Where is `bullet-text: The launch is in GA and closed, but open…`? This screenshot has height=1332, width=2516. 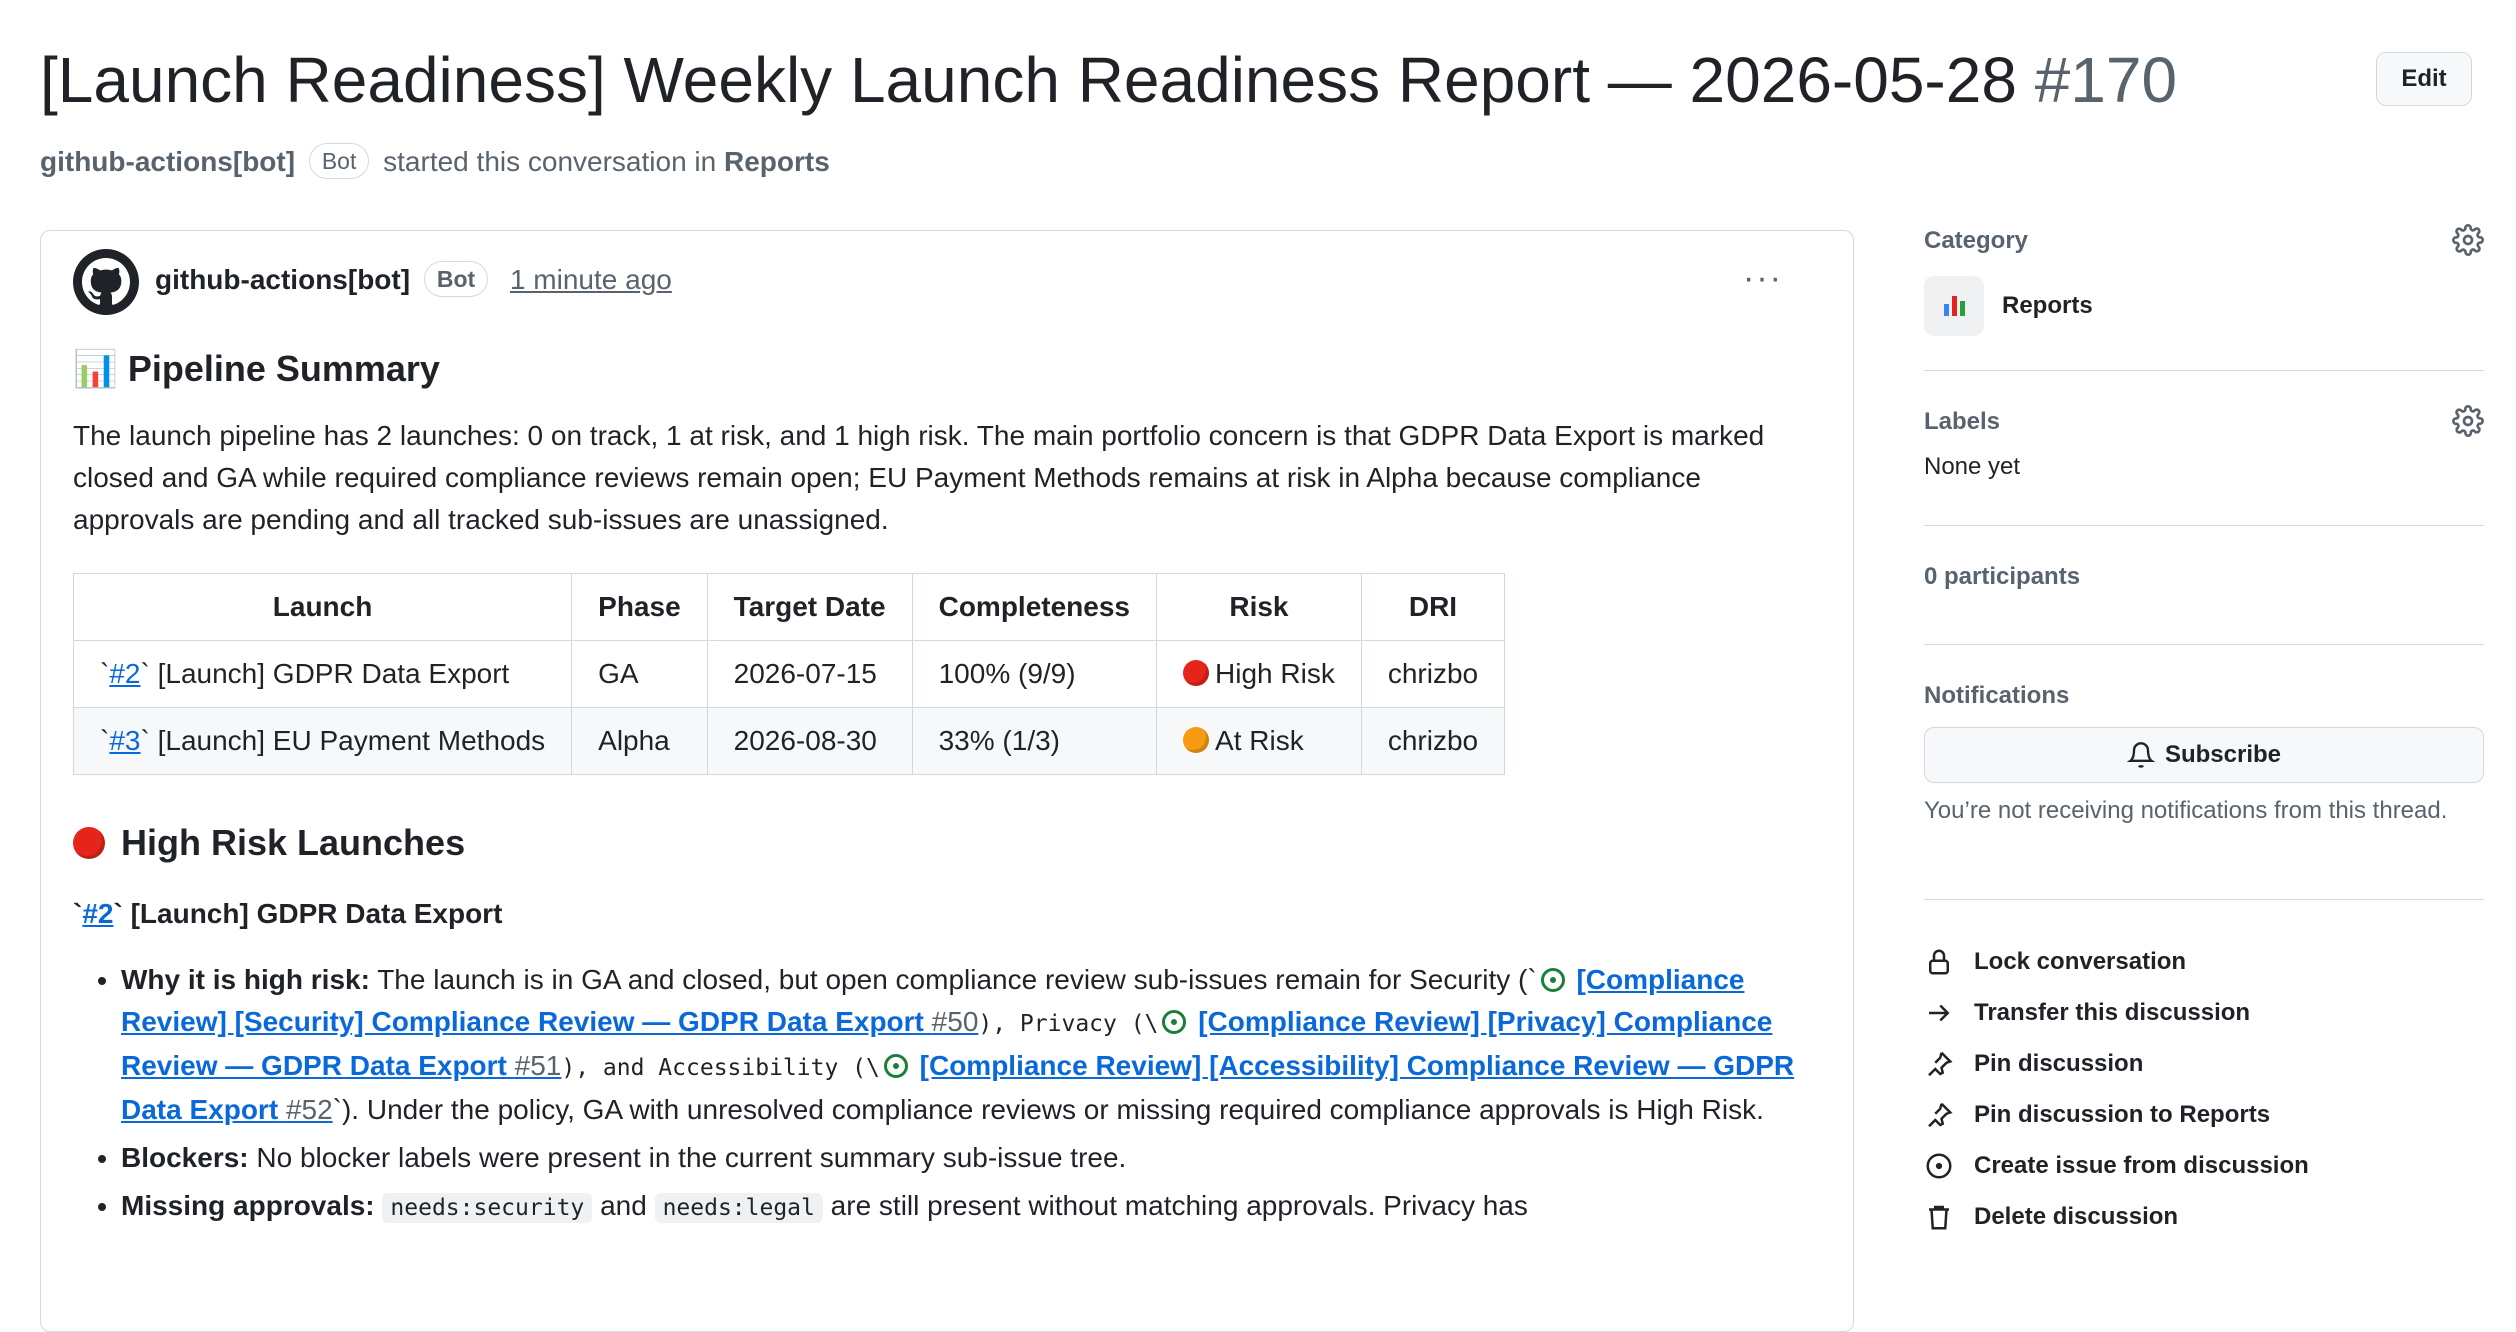 bullet-text: The launch is in GA and closed, but open… is located at coordinates (957, 979).